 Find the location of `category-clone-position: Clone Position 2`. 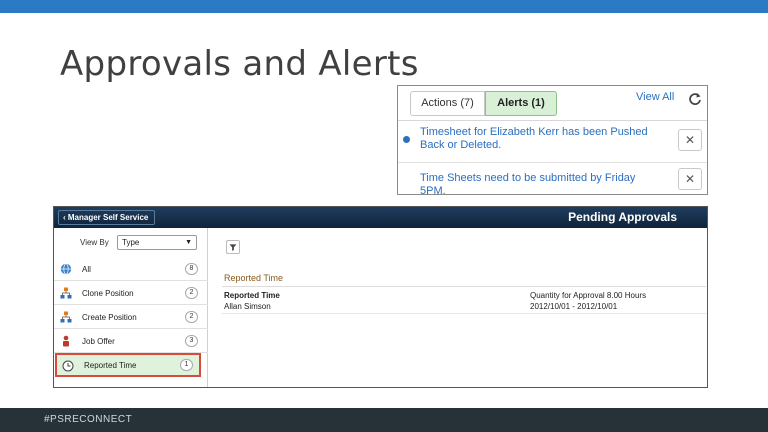

category-clone-position: Clone Position 2 is located at coordinates (131, 293).